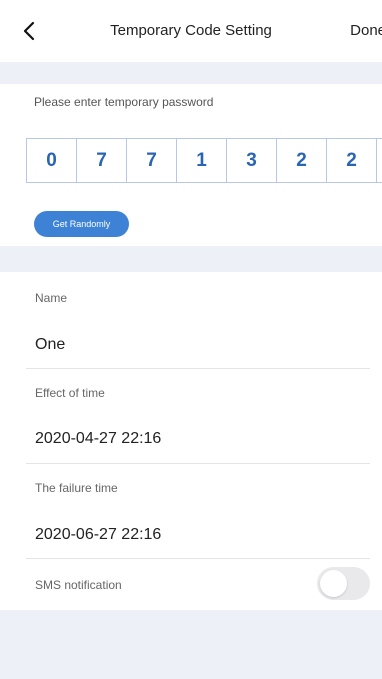 The image size is (382, 679). I want to click on password-digit-5: 3, so click(252, 160).